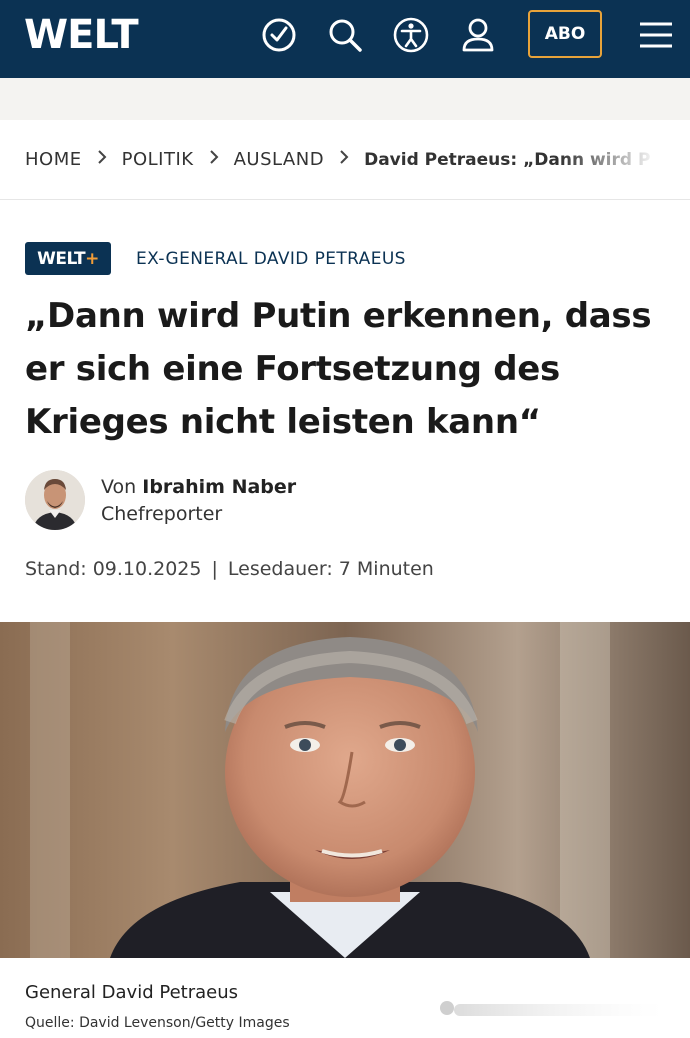 The image size is (690, 1038). Describe the element at coordinates (157, 1023) in the screenshot. I see `image-source: Quelle: David Levenson/Getty Images` at that location.